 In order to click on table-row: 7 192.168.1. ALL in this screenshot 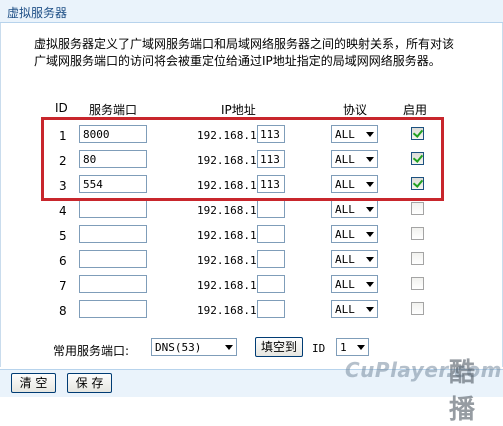, I will do `click(251, 287)`.